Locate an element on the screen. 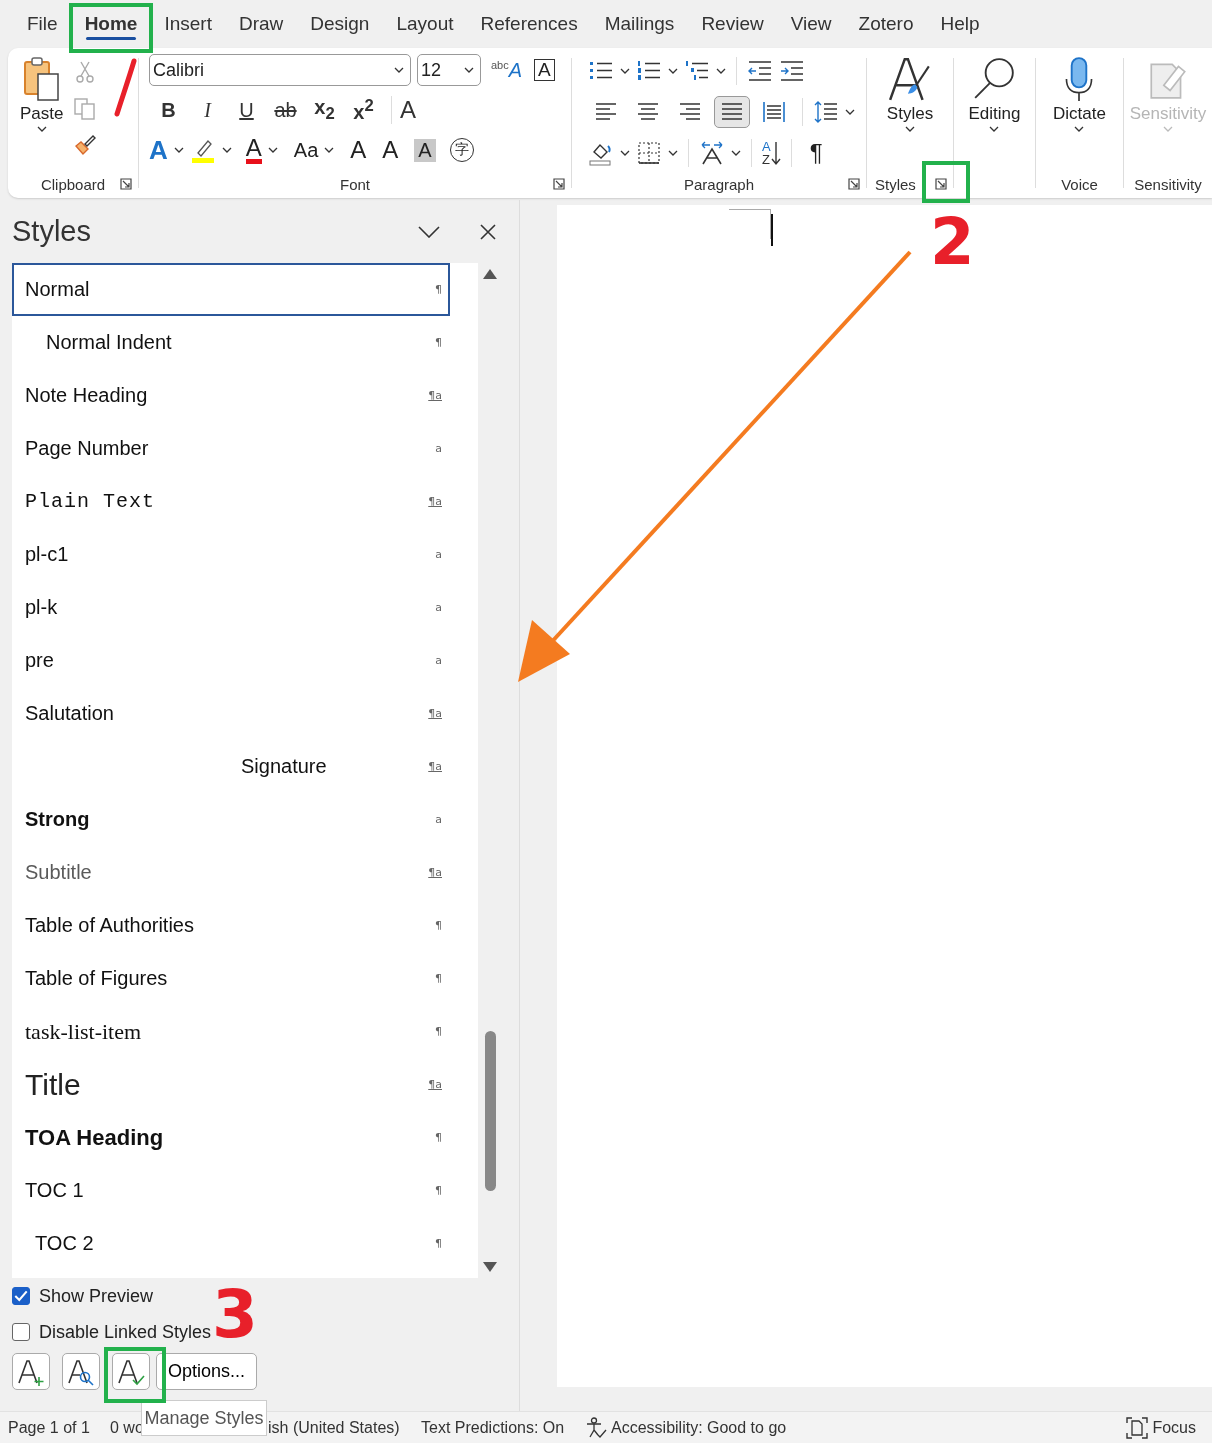 This screenshot has height=1443, width=1212. ribbon-tab: Design is located at coordinates (340, 24).